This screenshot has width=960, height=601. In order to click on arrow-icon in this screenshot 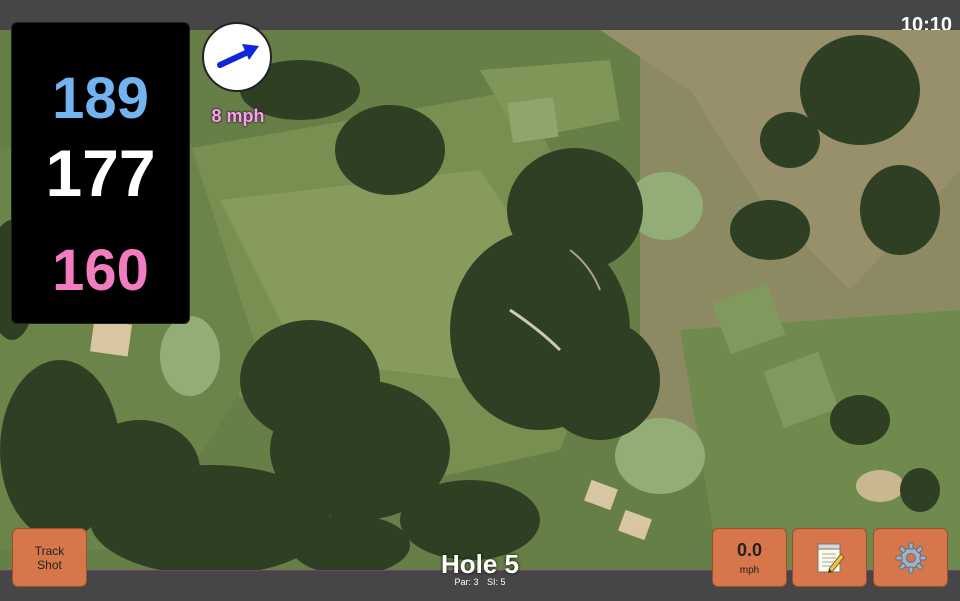, I will do `click(238, 56)`.